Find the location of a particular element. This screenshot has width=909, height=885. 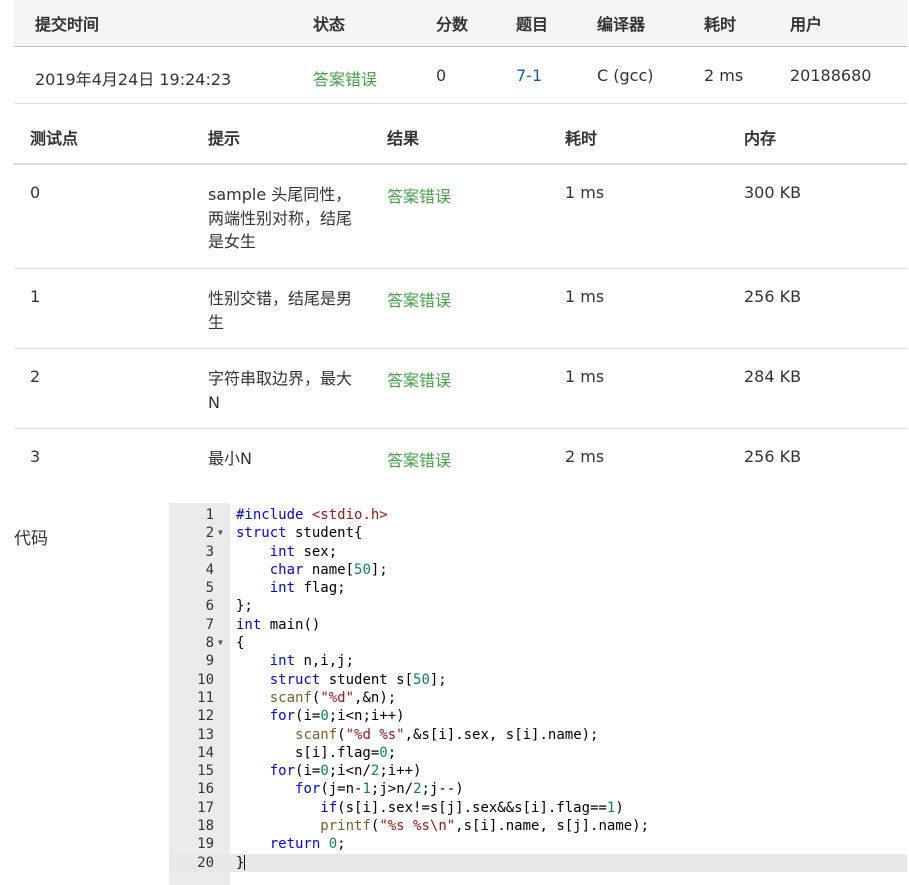

code-line: 7 int main() is located at coordinates (538, 625).